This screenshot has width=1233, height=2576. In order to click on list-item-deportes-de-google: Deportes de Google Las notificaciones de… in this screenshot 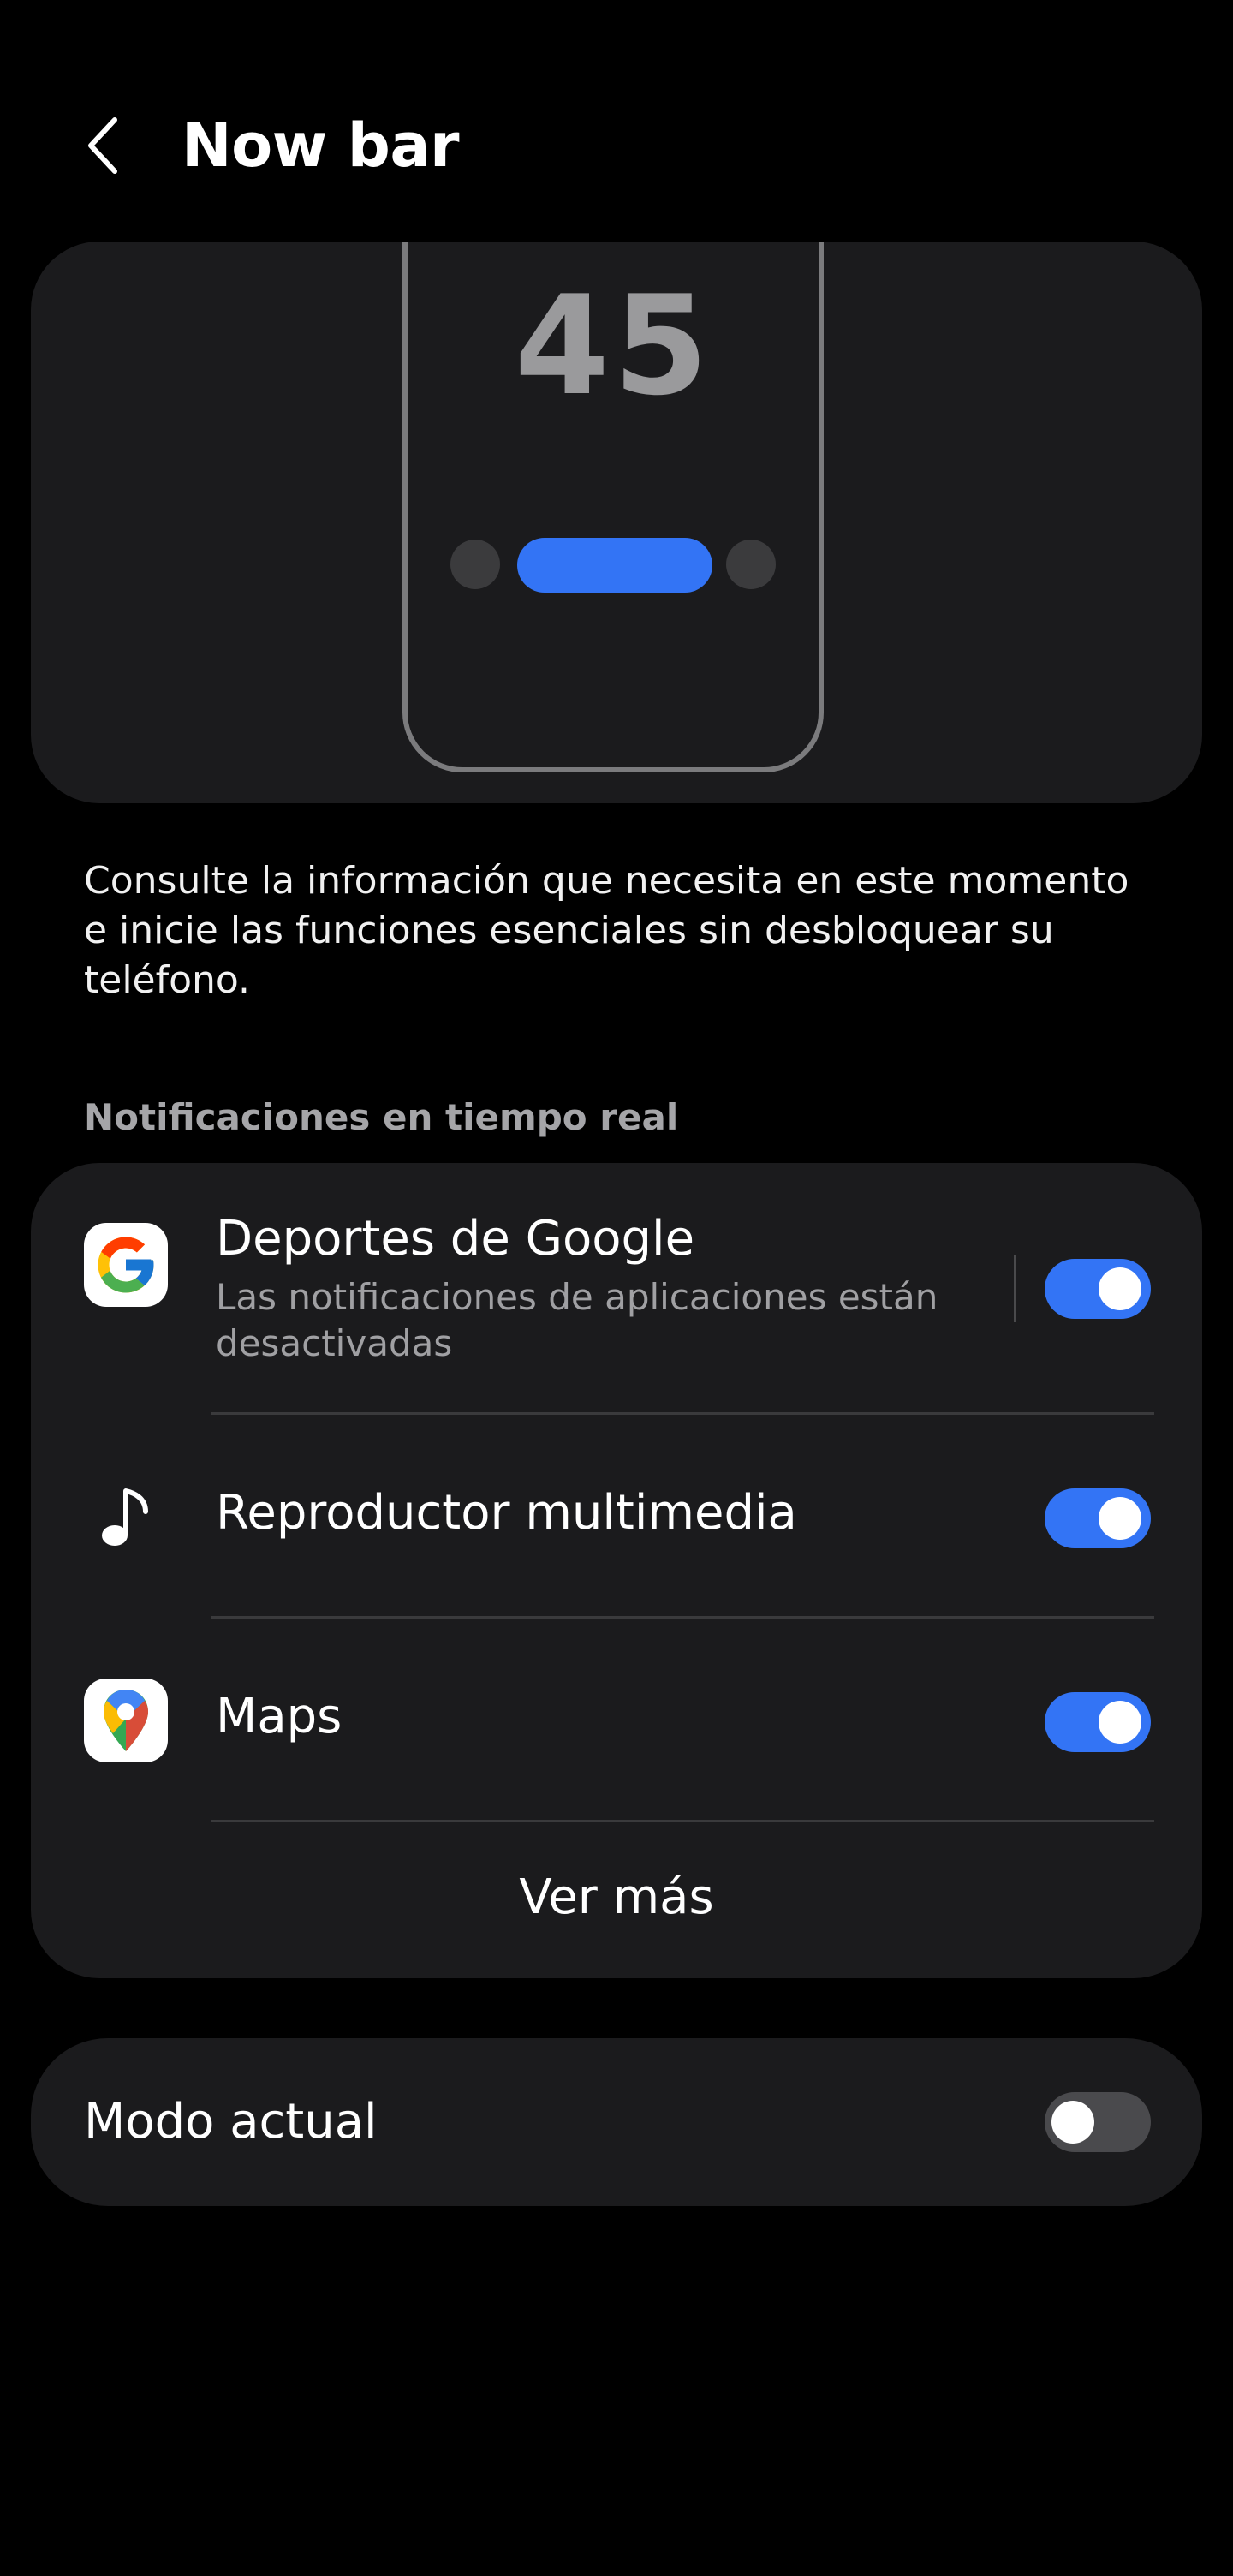, I will do `click(616, 1289)`.